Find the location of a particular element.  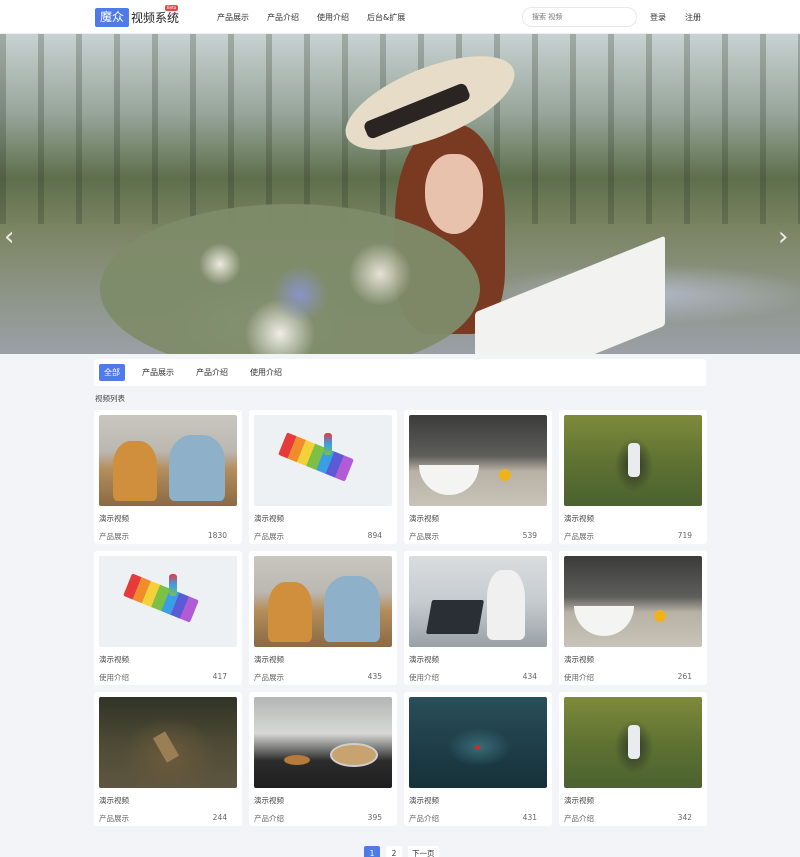

nav-item-admin-extensions: 后台&扩展 is located at coordinates (386, 17).